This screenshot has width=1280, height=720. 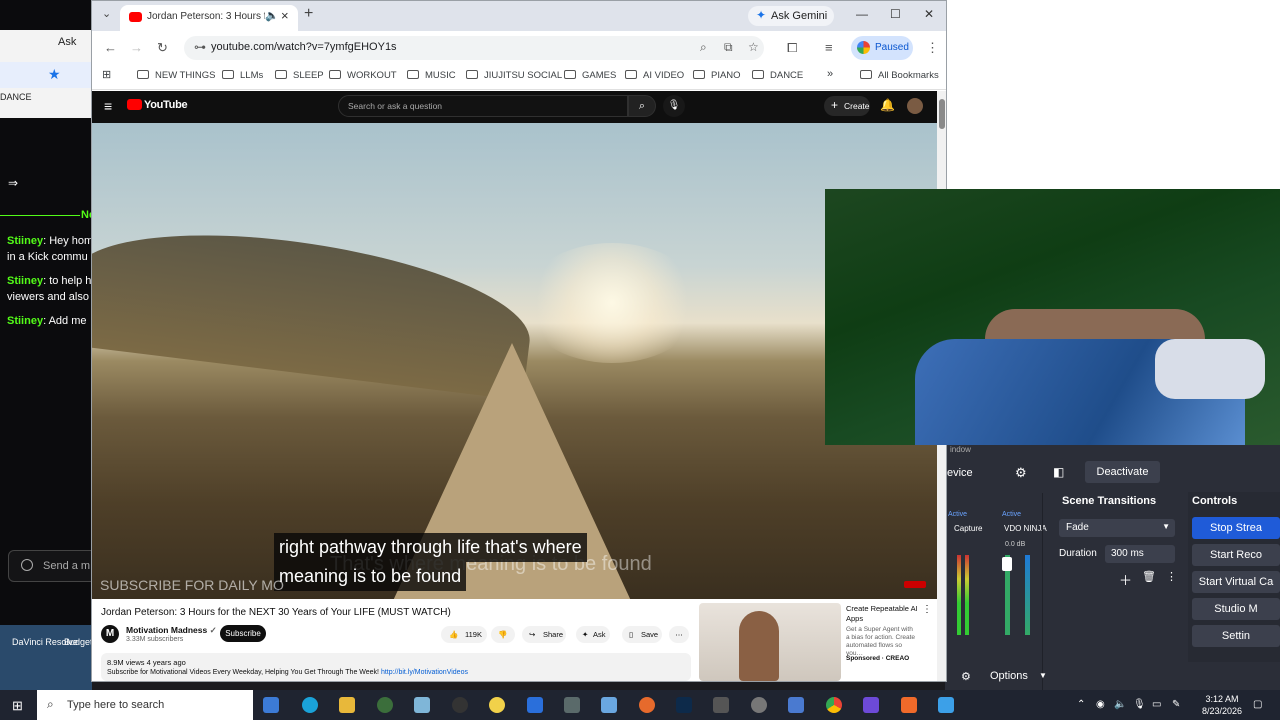 What do you see at coordinates (703, 47) in the screenshot?
I see `zoom-icon: ⌕` at bounding box center [703, 47].